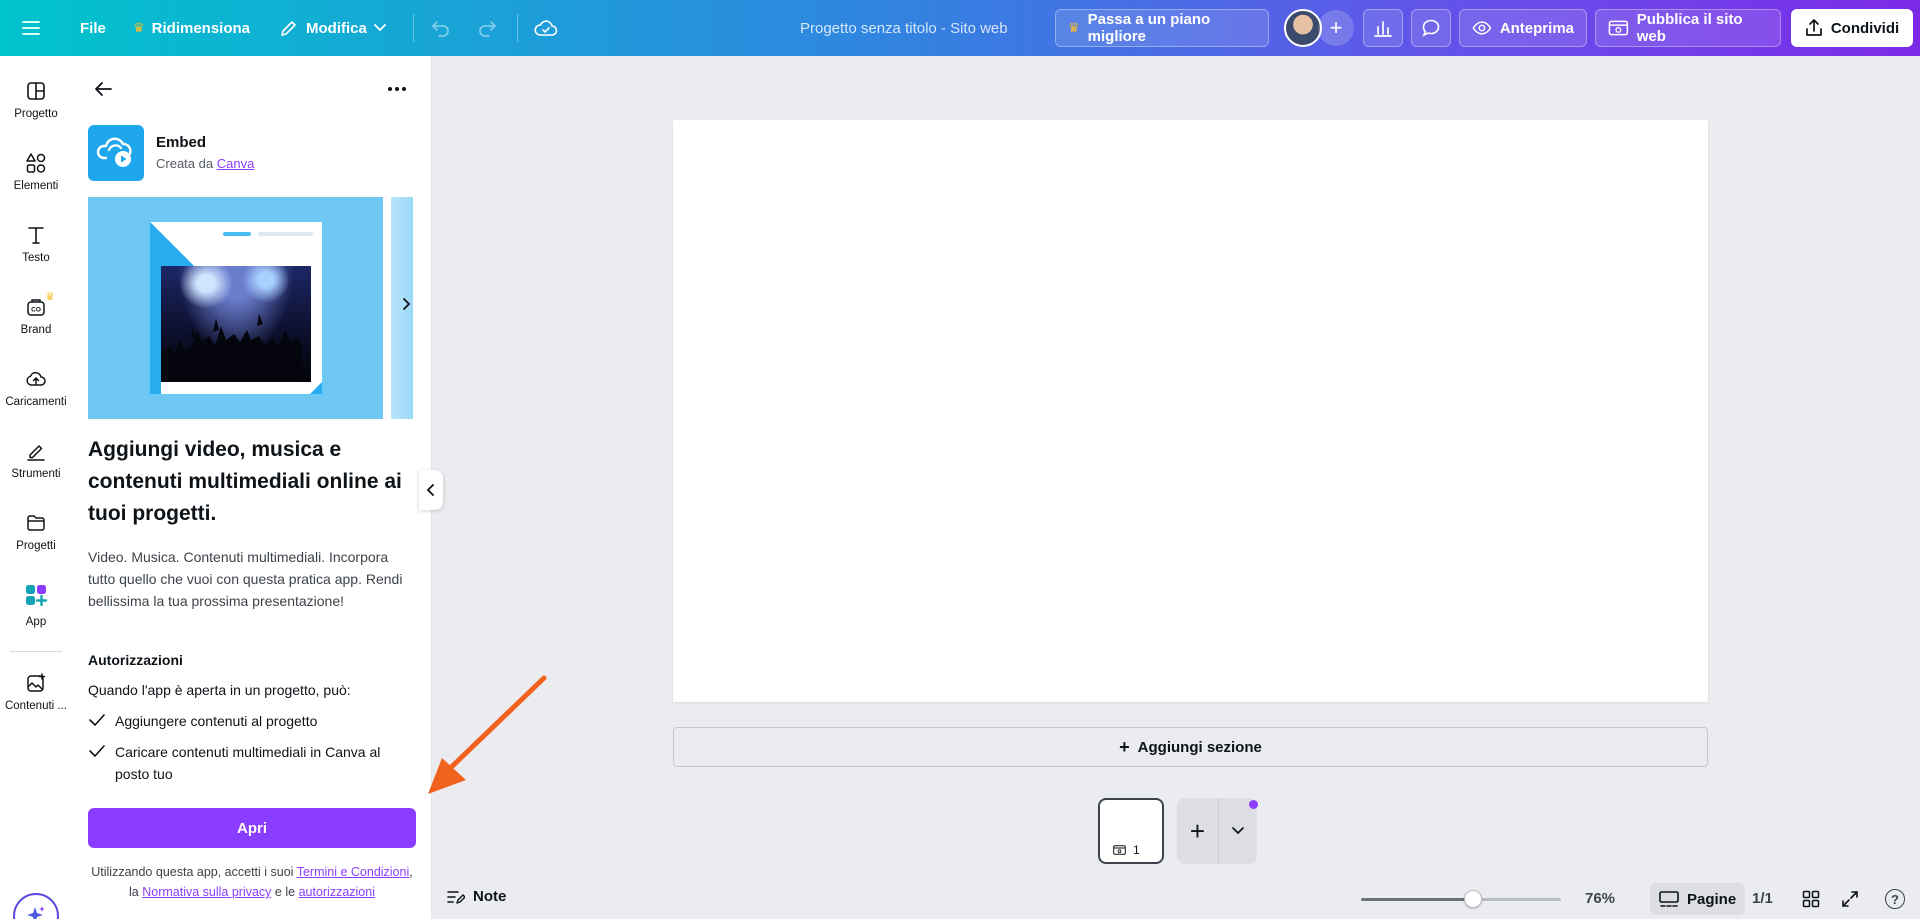  What do you see at coordinates (181, 142) in the screenshot?
I see `app-name: Embed` at bounding box center [181, 142].